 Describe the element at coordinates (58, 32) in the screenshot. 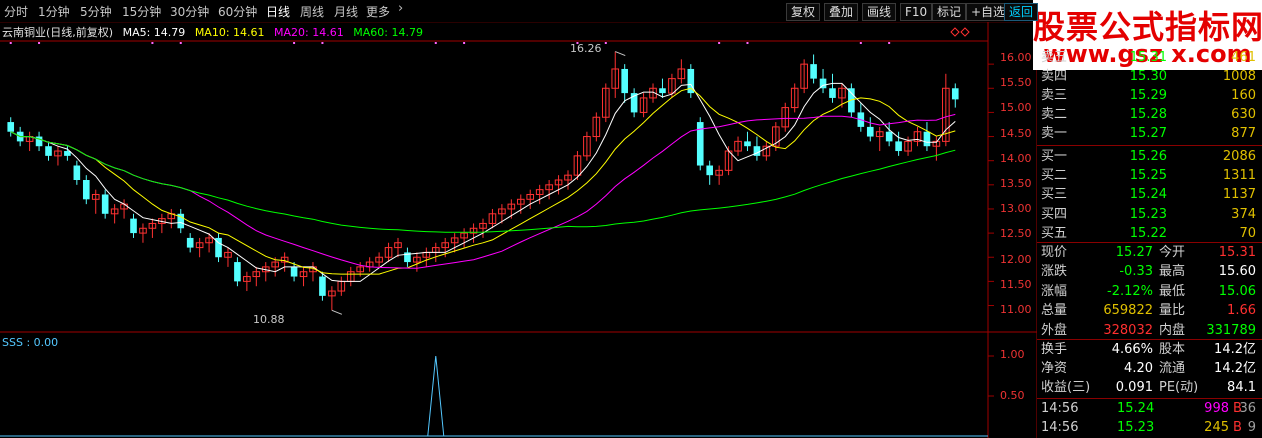

I see `stock-name: 云南铜业(日线,前复权)` at that location.